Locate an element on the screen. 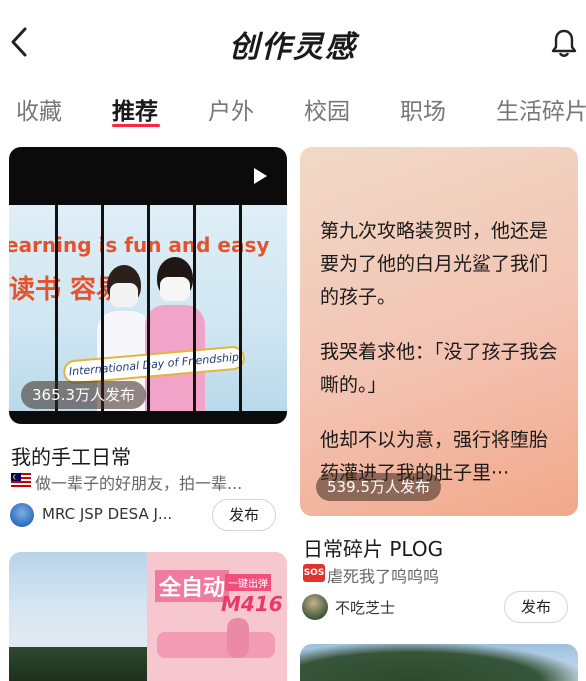  category-tabs: 收藏 推荐 户外 校园 职场 生活碎片 is located at coordinates (293, 109).